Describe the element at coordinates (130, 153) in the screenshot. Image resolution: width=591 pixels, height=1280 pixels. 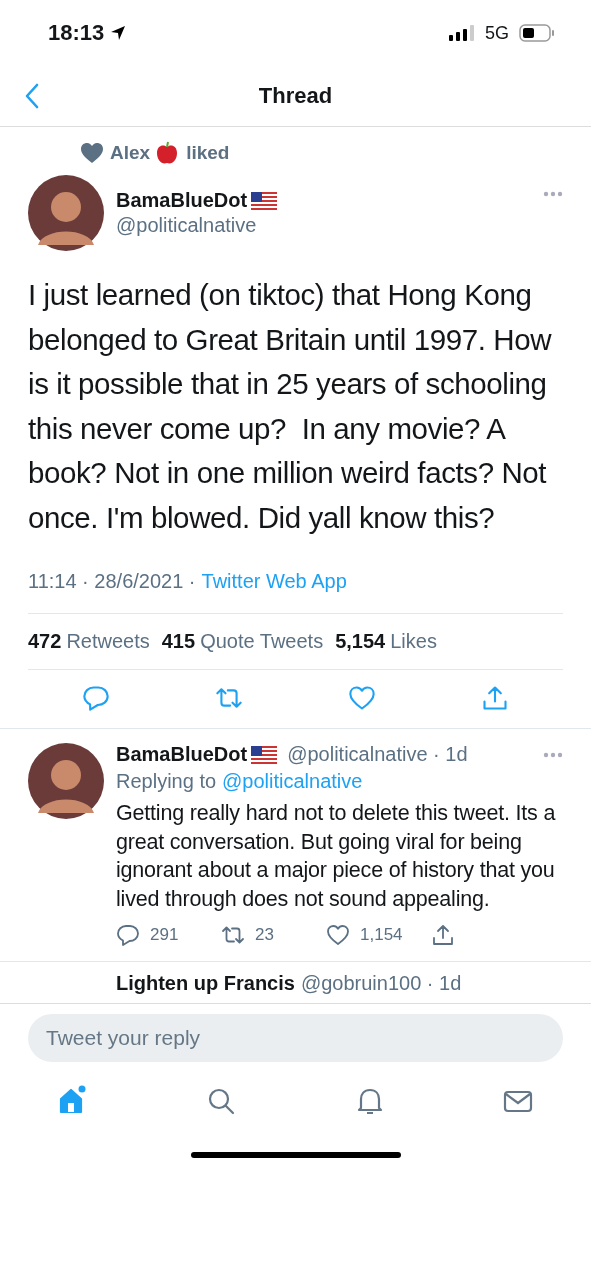
I see `liker-name: Alex` at that location.